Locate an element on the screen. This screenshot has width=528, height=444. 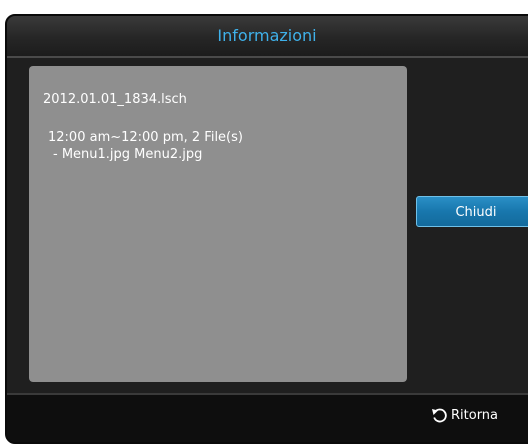
return-button: Ritorna is located at coordinates (464, 415).